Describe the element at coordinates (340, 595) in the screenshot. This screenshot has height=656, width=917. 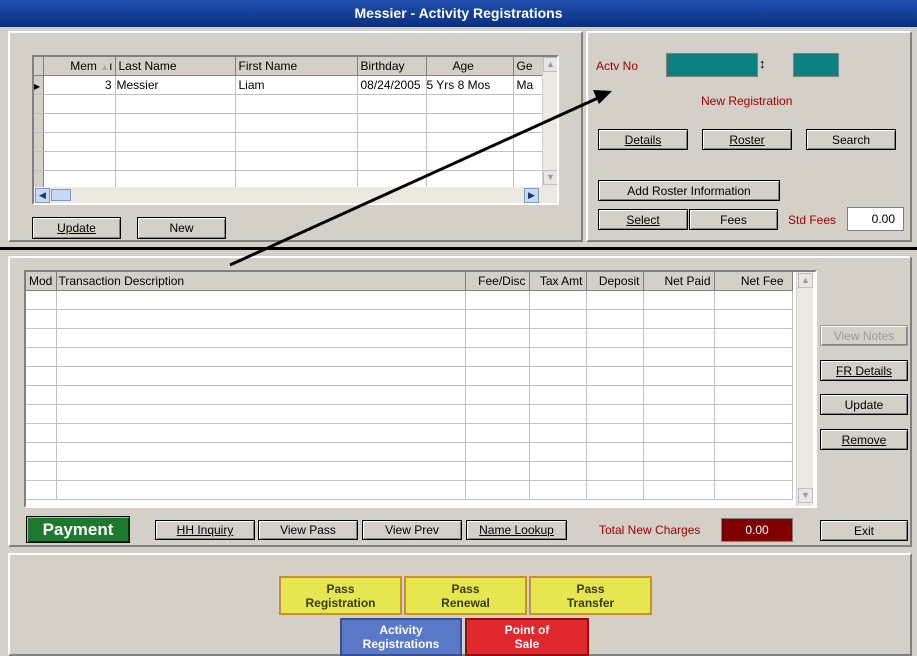
I see `pass-registration-button: Pass Registration` at that location.